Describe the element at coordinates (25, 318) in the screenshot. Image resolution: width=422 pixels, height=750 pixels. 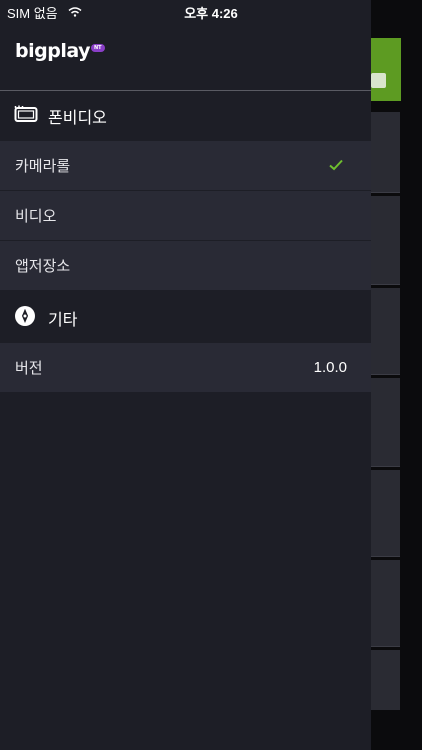
I see `compass-icon` at that location.